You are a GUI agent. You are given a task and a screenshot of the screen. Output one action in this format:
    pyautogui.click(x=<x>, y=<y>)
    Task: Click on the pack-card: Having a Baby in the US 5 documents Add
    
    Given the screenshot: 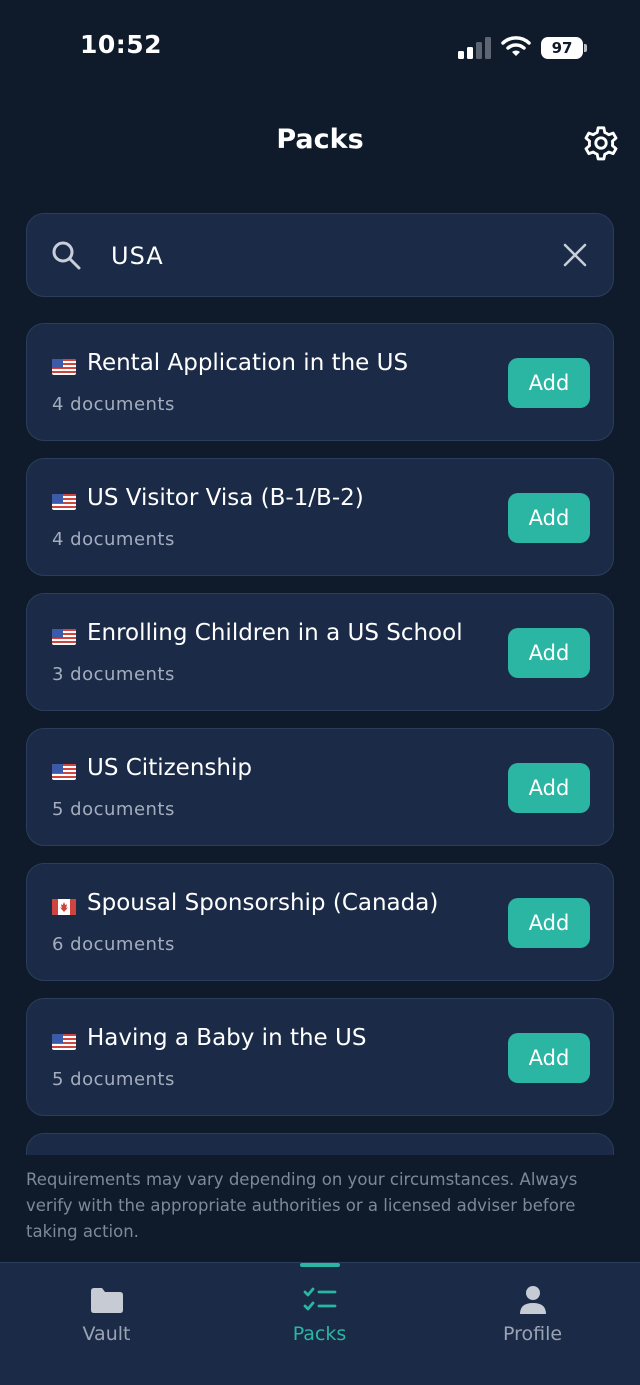 What is the action you would take?
    pyautogui.click(x=320, y=1057)
    